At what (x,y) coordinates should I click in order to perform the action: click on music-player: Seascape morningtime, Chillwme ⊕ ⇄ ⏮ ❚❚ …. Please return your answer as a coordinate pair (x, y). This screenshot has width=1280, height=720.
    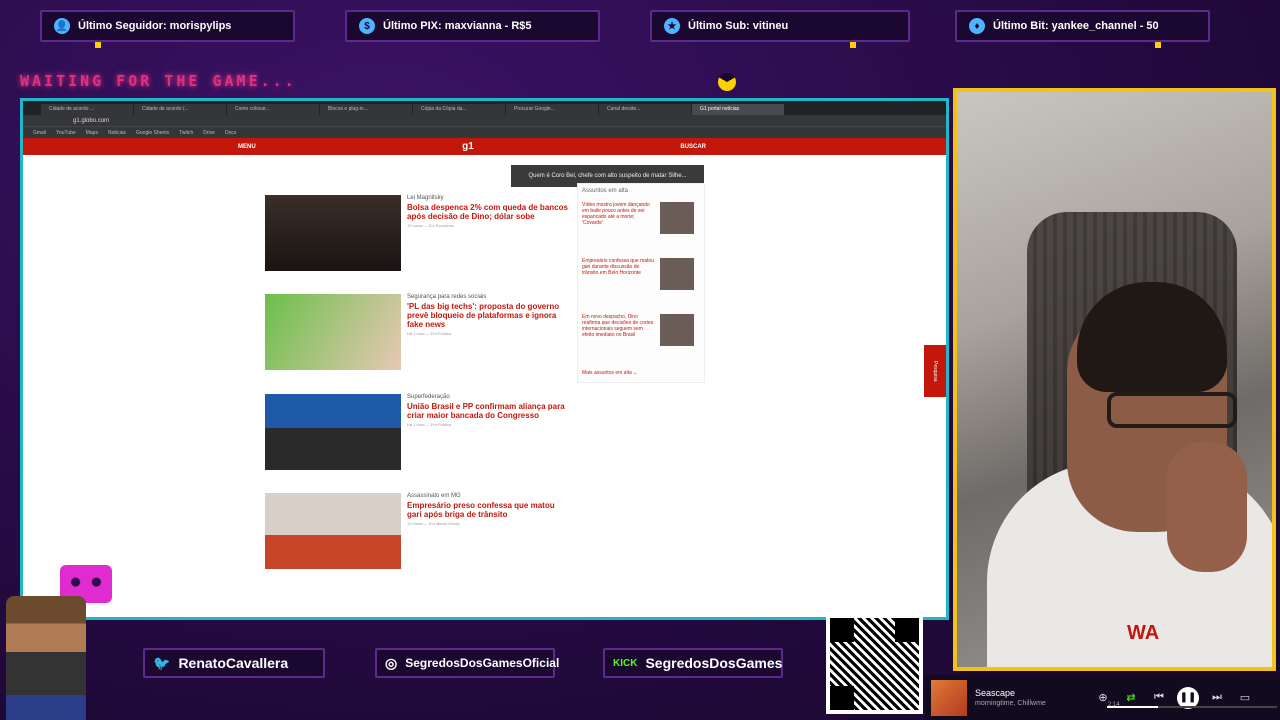
    Looking at the image, I should click on (1102, 697).